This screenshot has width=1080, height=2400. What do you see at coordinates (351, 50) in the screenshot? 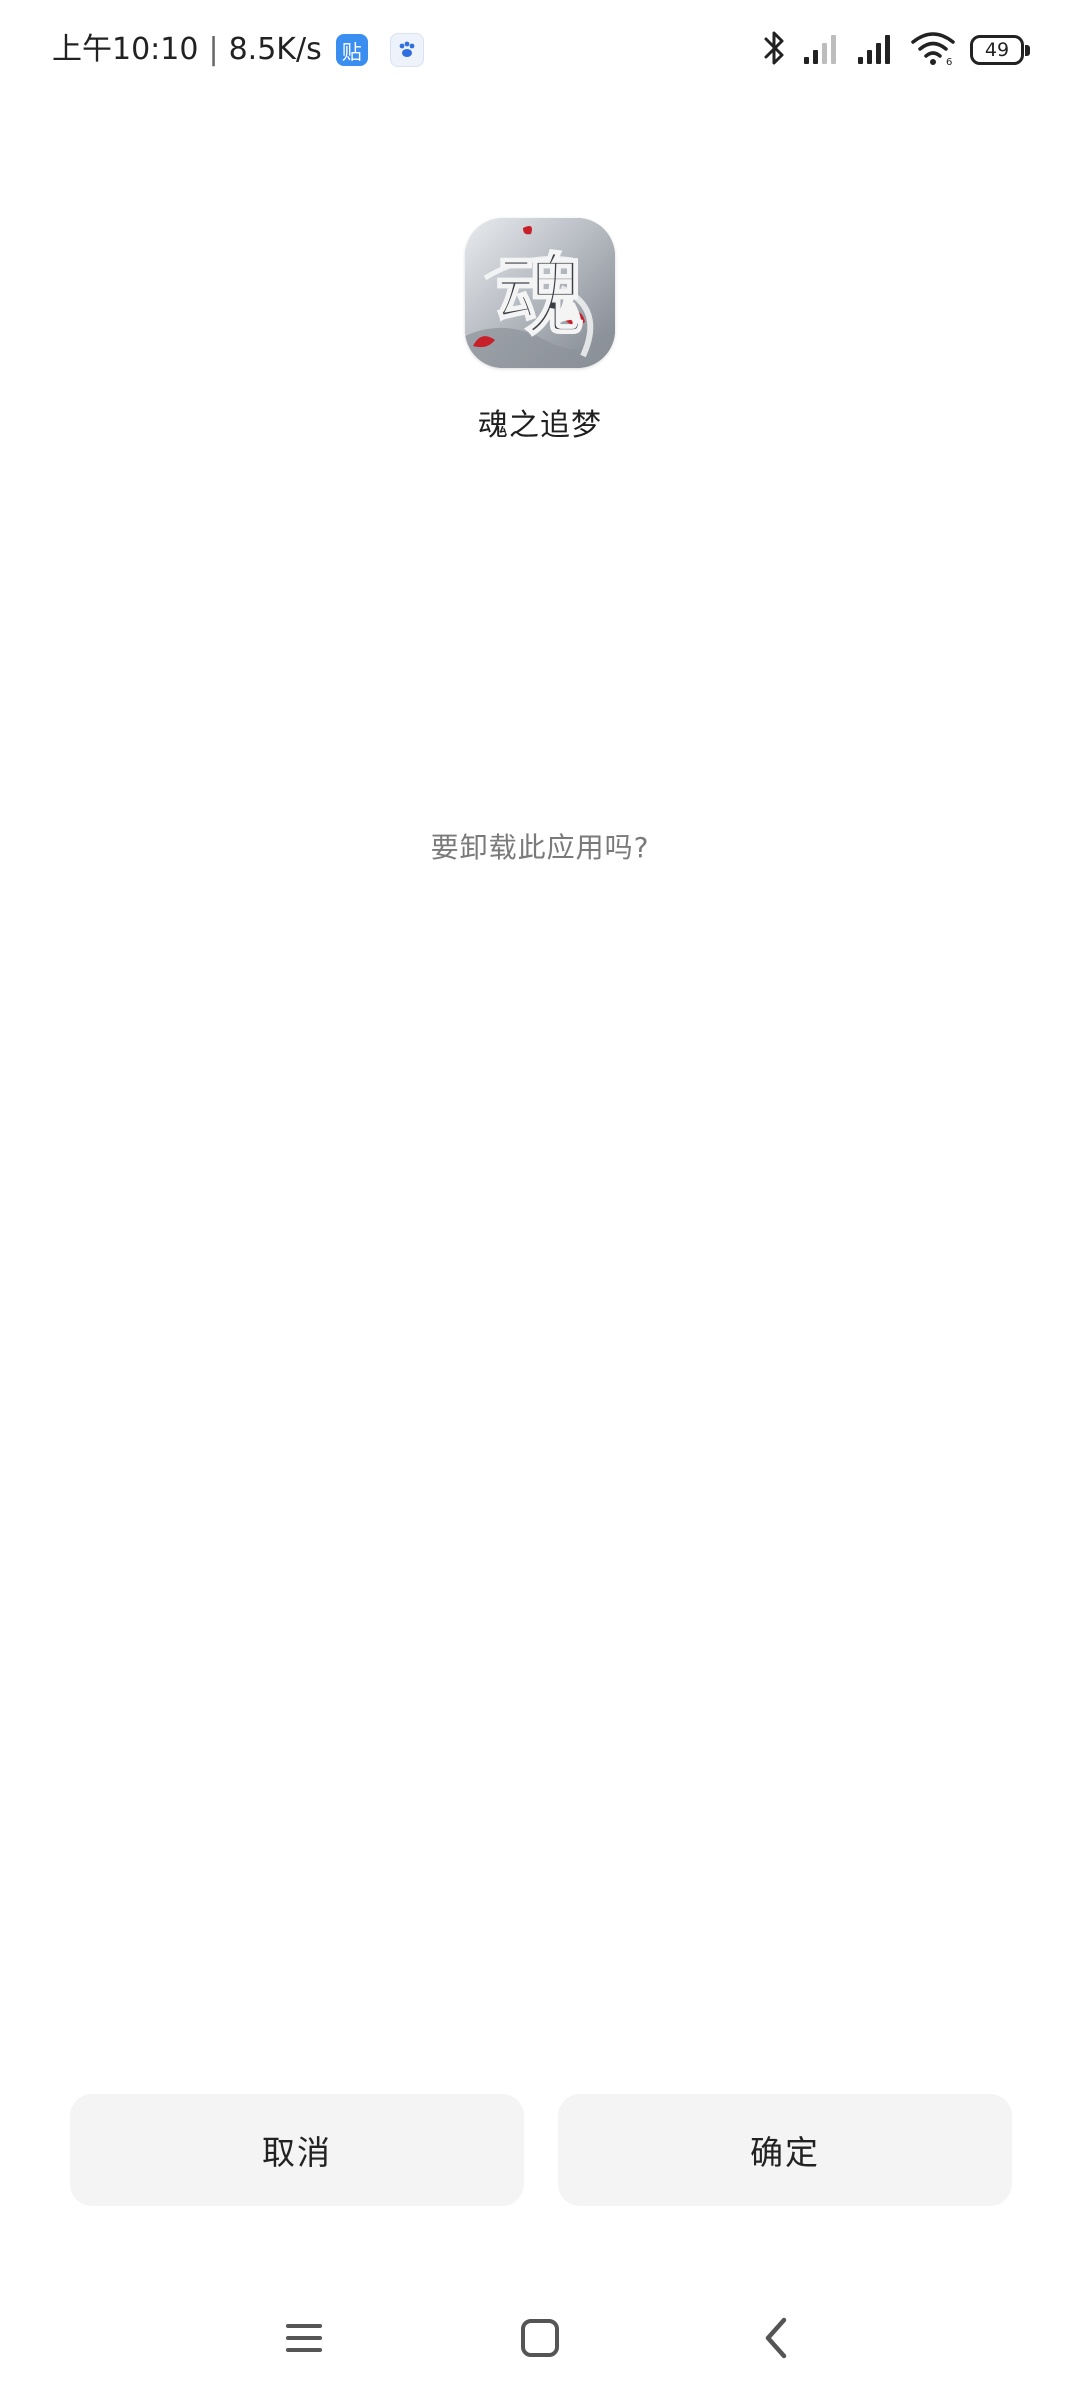
I see `tieba-notification-icon: 贴` at bounding box center [351, 50].